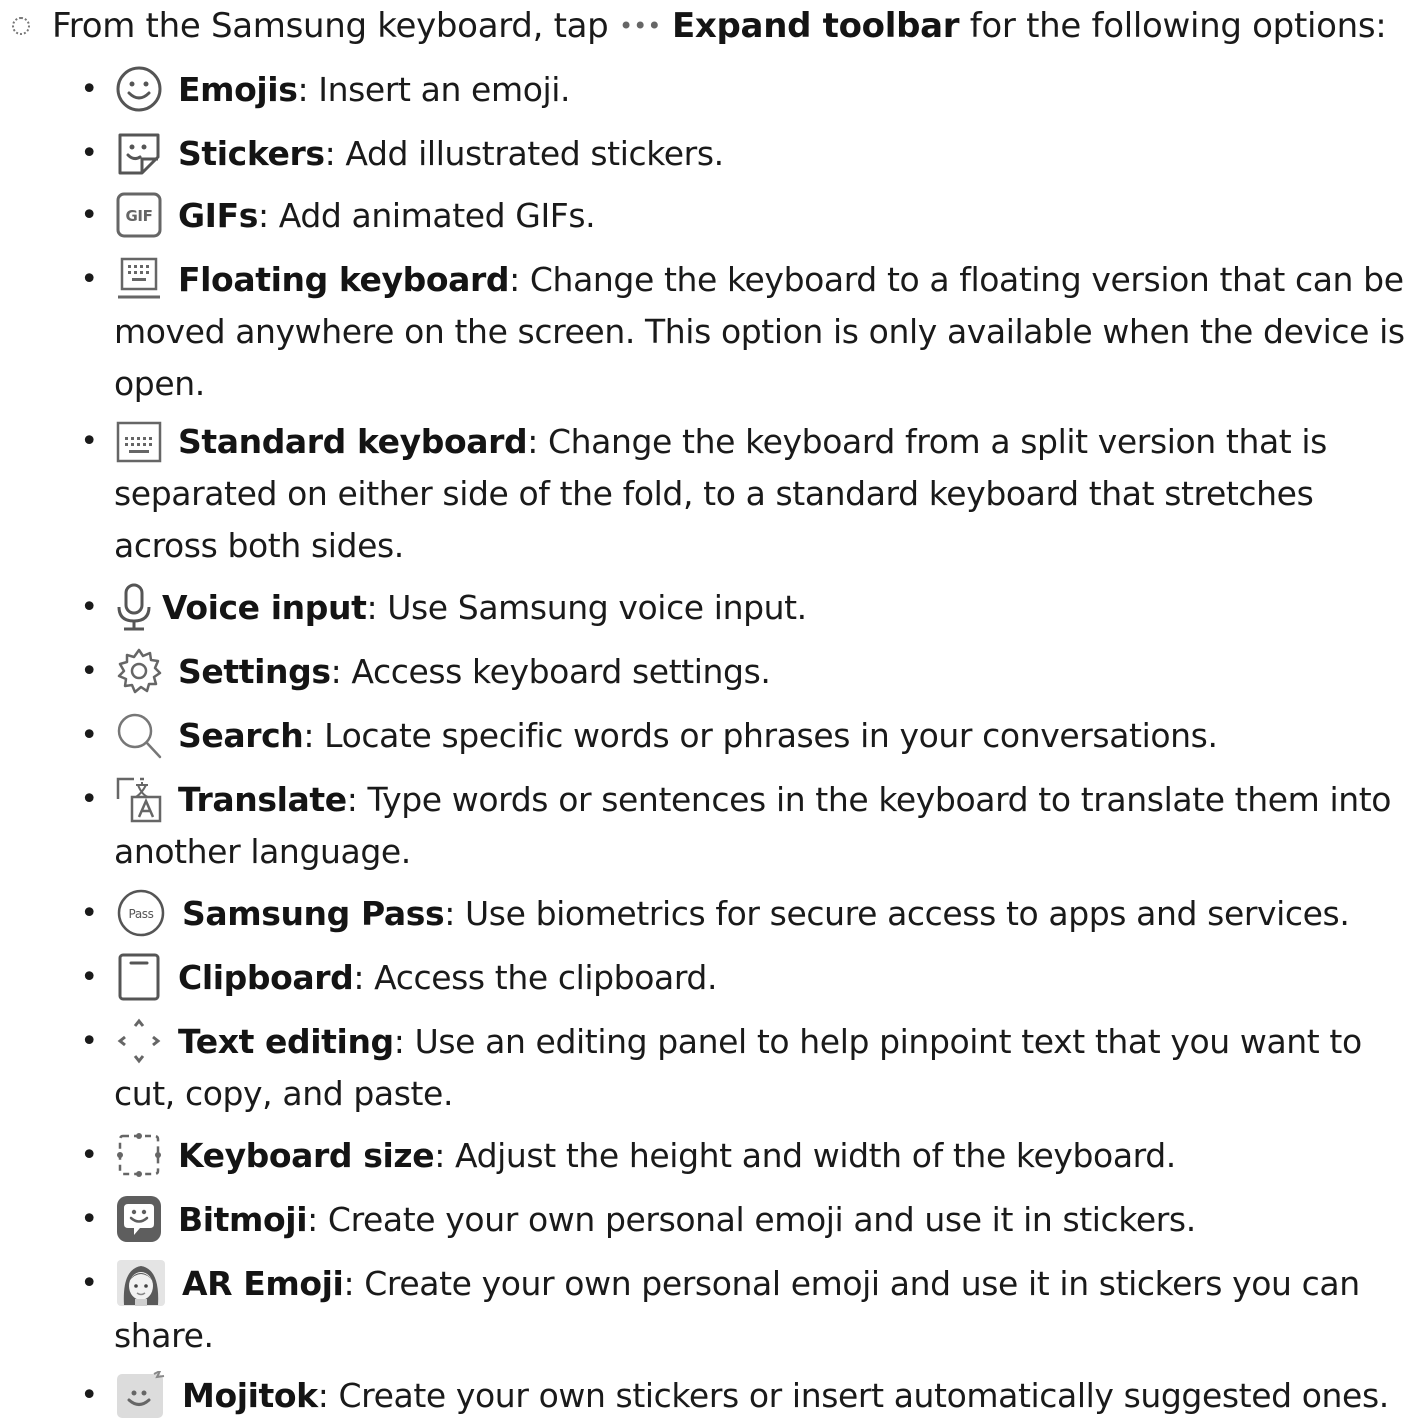  Describe the element at coordinates (238, 89) in the screenshot. I see `option-label: Emojis` at that location.